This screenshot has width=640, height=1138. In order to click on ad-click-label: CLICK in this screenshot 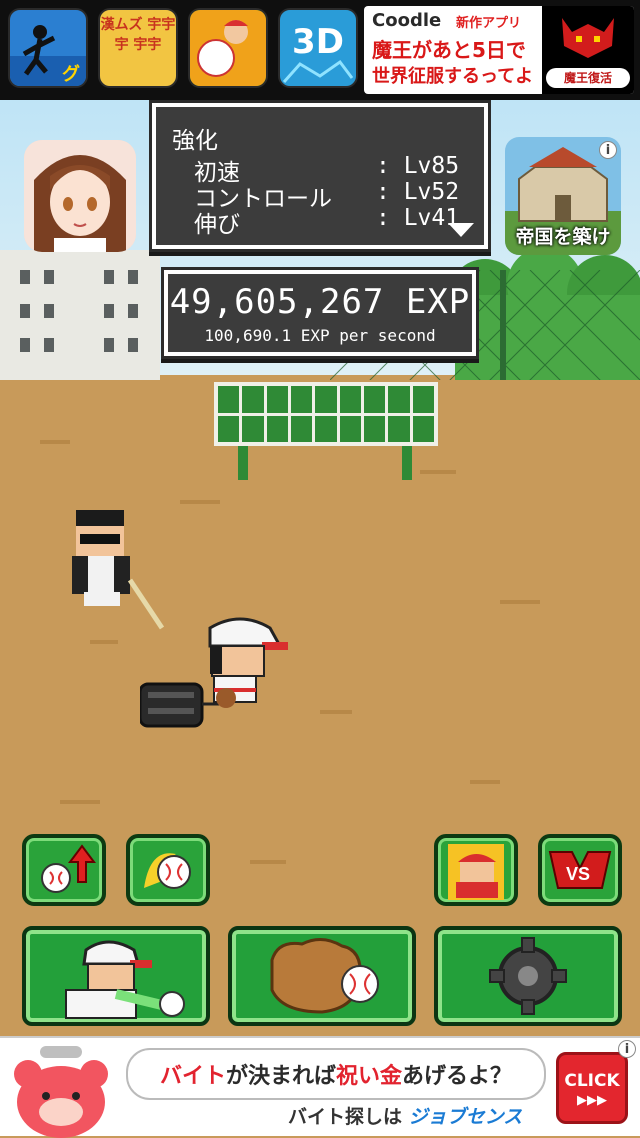, I will do `click(592, 1081)`.